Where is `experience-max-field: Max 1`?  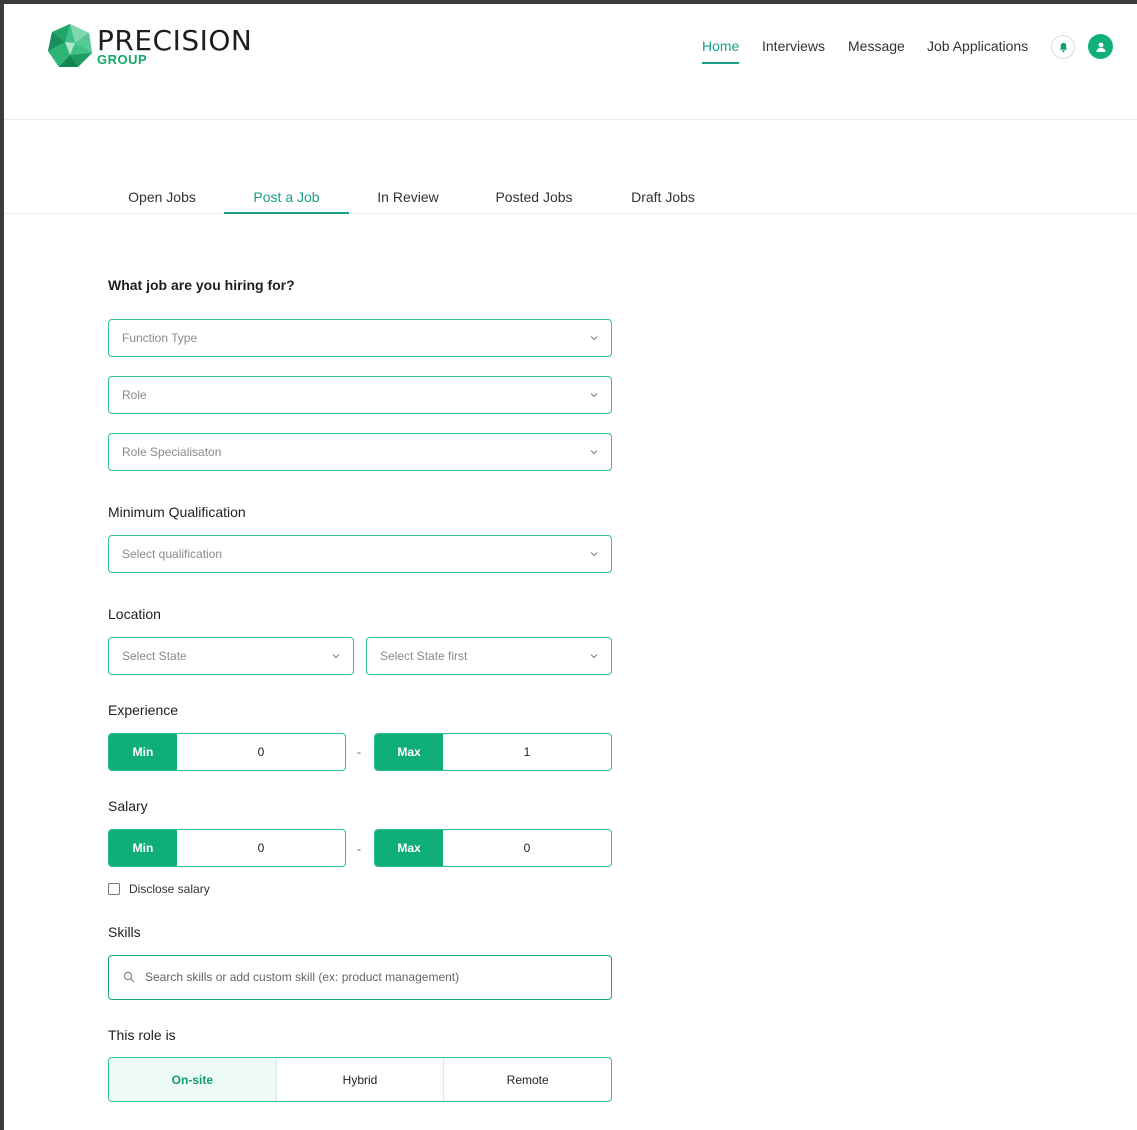 experience-max-field: Max 1 is located at coordinates (493, 752).